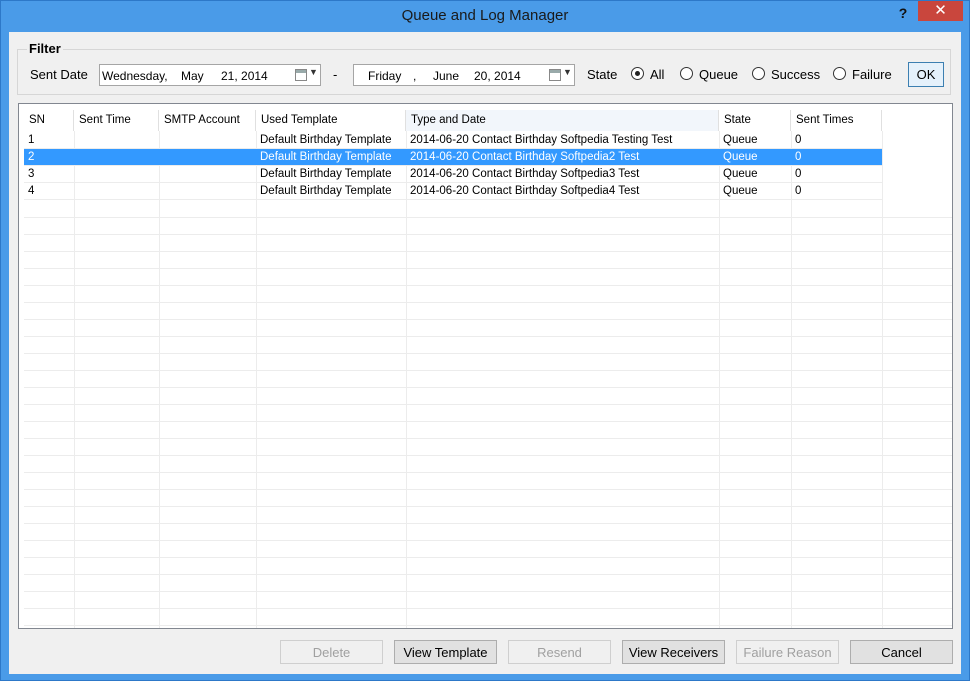 The height and width of the screenshot is (681, 970). I want to click on cell-sn: 3, so click(31, 174).